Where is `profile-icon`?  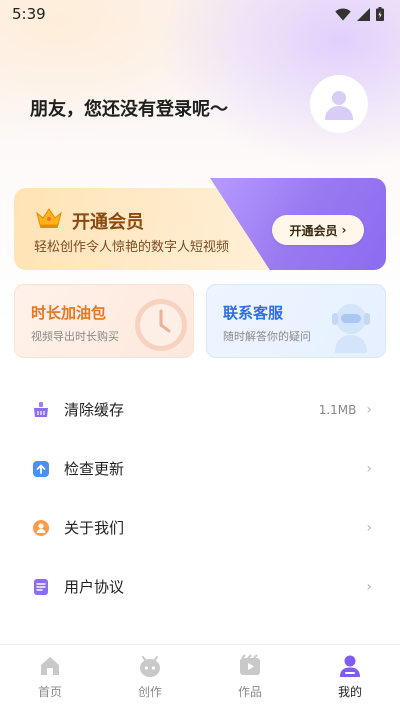 profile-icon is located at coordinates (350, 666).